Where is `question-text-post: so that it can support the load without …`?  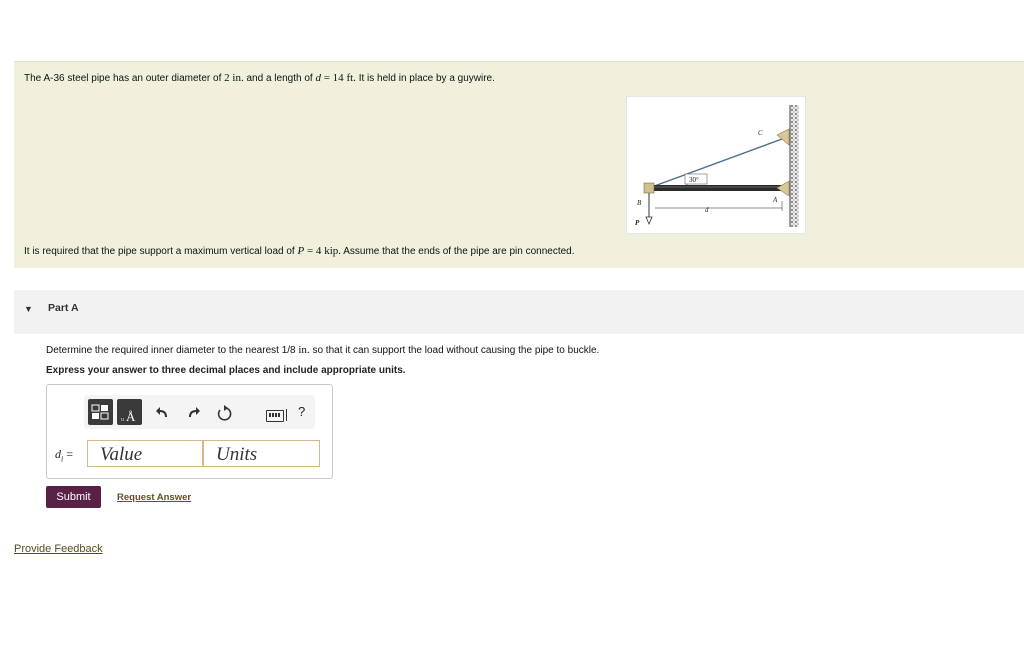
question-text-post: so that it can support the load without … is located at coordinates (454, 350).